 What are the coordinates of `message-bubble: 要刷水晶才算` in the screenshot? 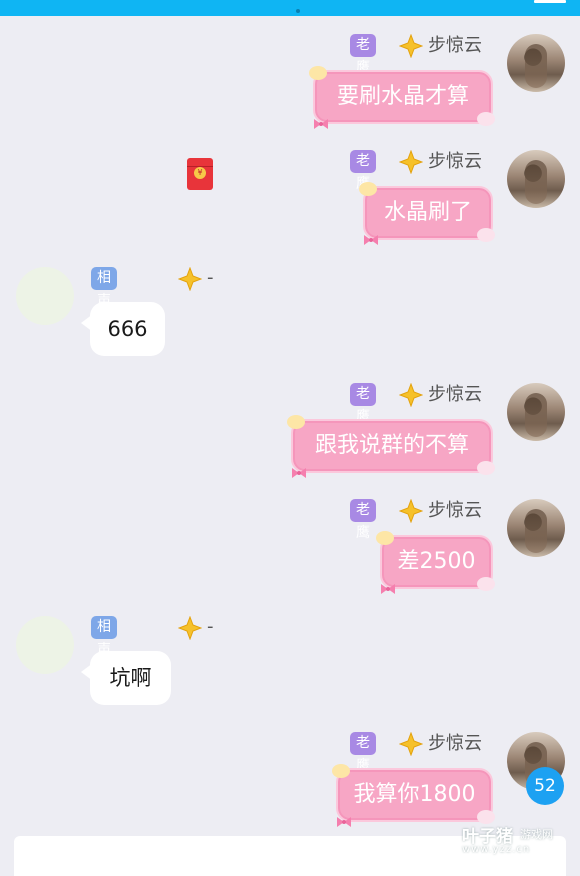 It's located at (402, 97).